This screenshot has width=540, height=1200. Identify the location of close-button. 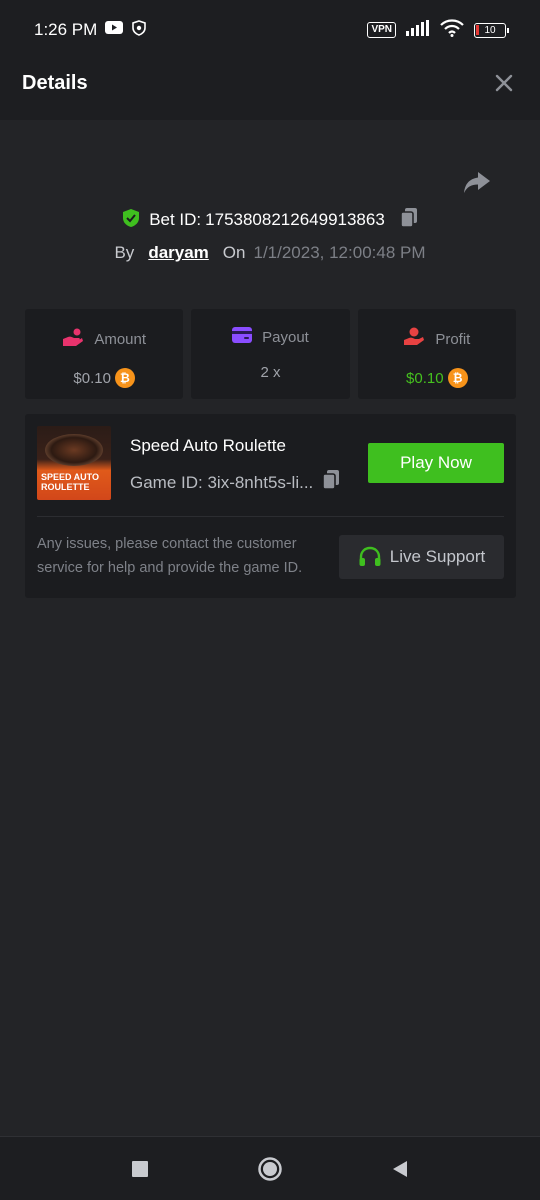
(504, 83).